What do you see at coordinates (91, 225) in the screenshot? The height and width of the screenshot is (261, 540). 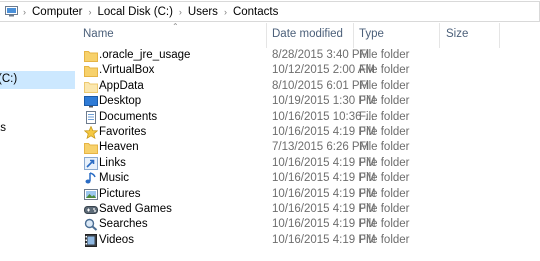 I see `searches-icon` at bounding box center [91, 225].